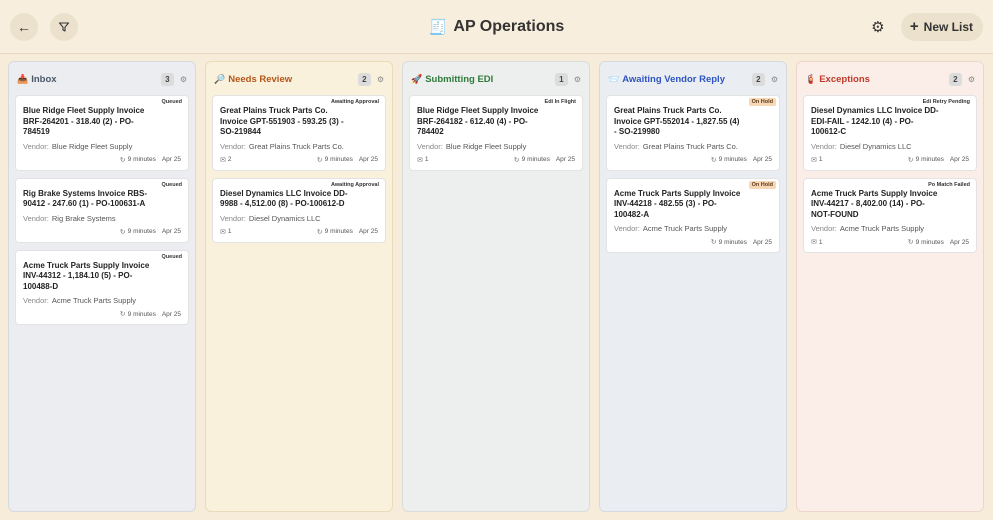  I want to click on new-list-button: + New List, so click(941, 26).